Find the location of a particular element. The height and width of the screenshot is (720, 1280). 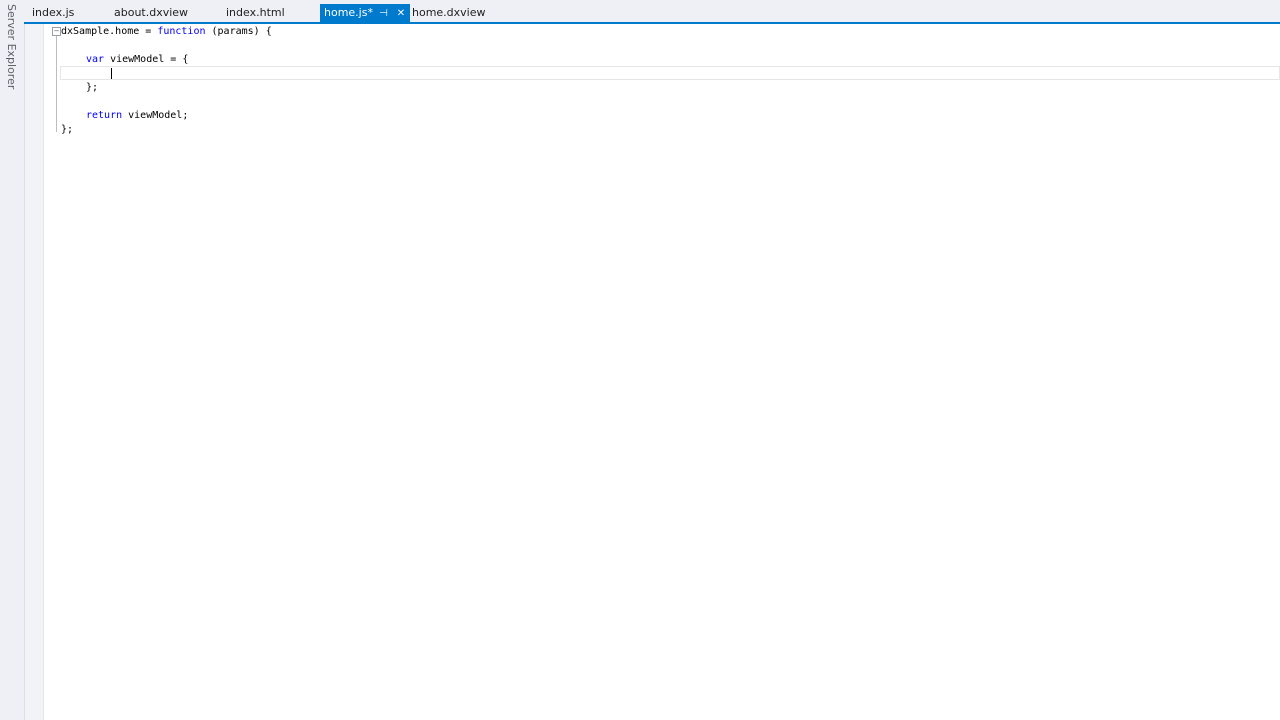

tab-label: home.dxview is located at coordinates (449, 12).